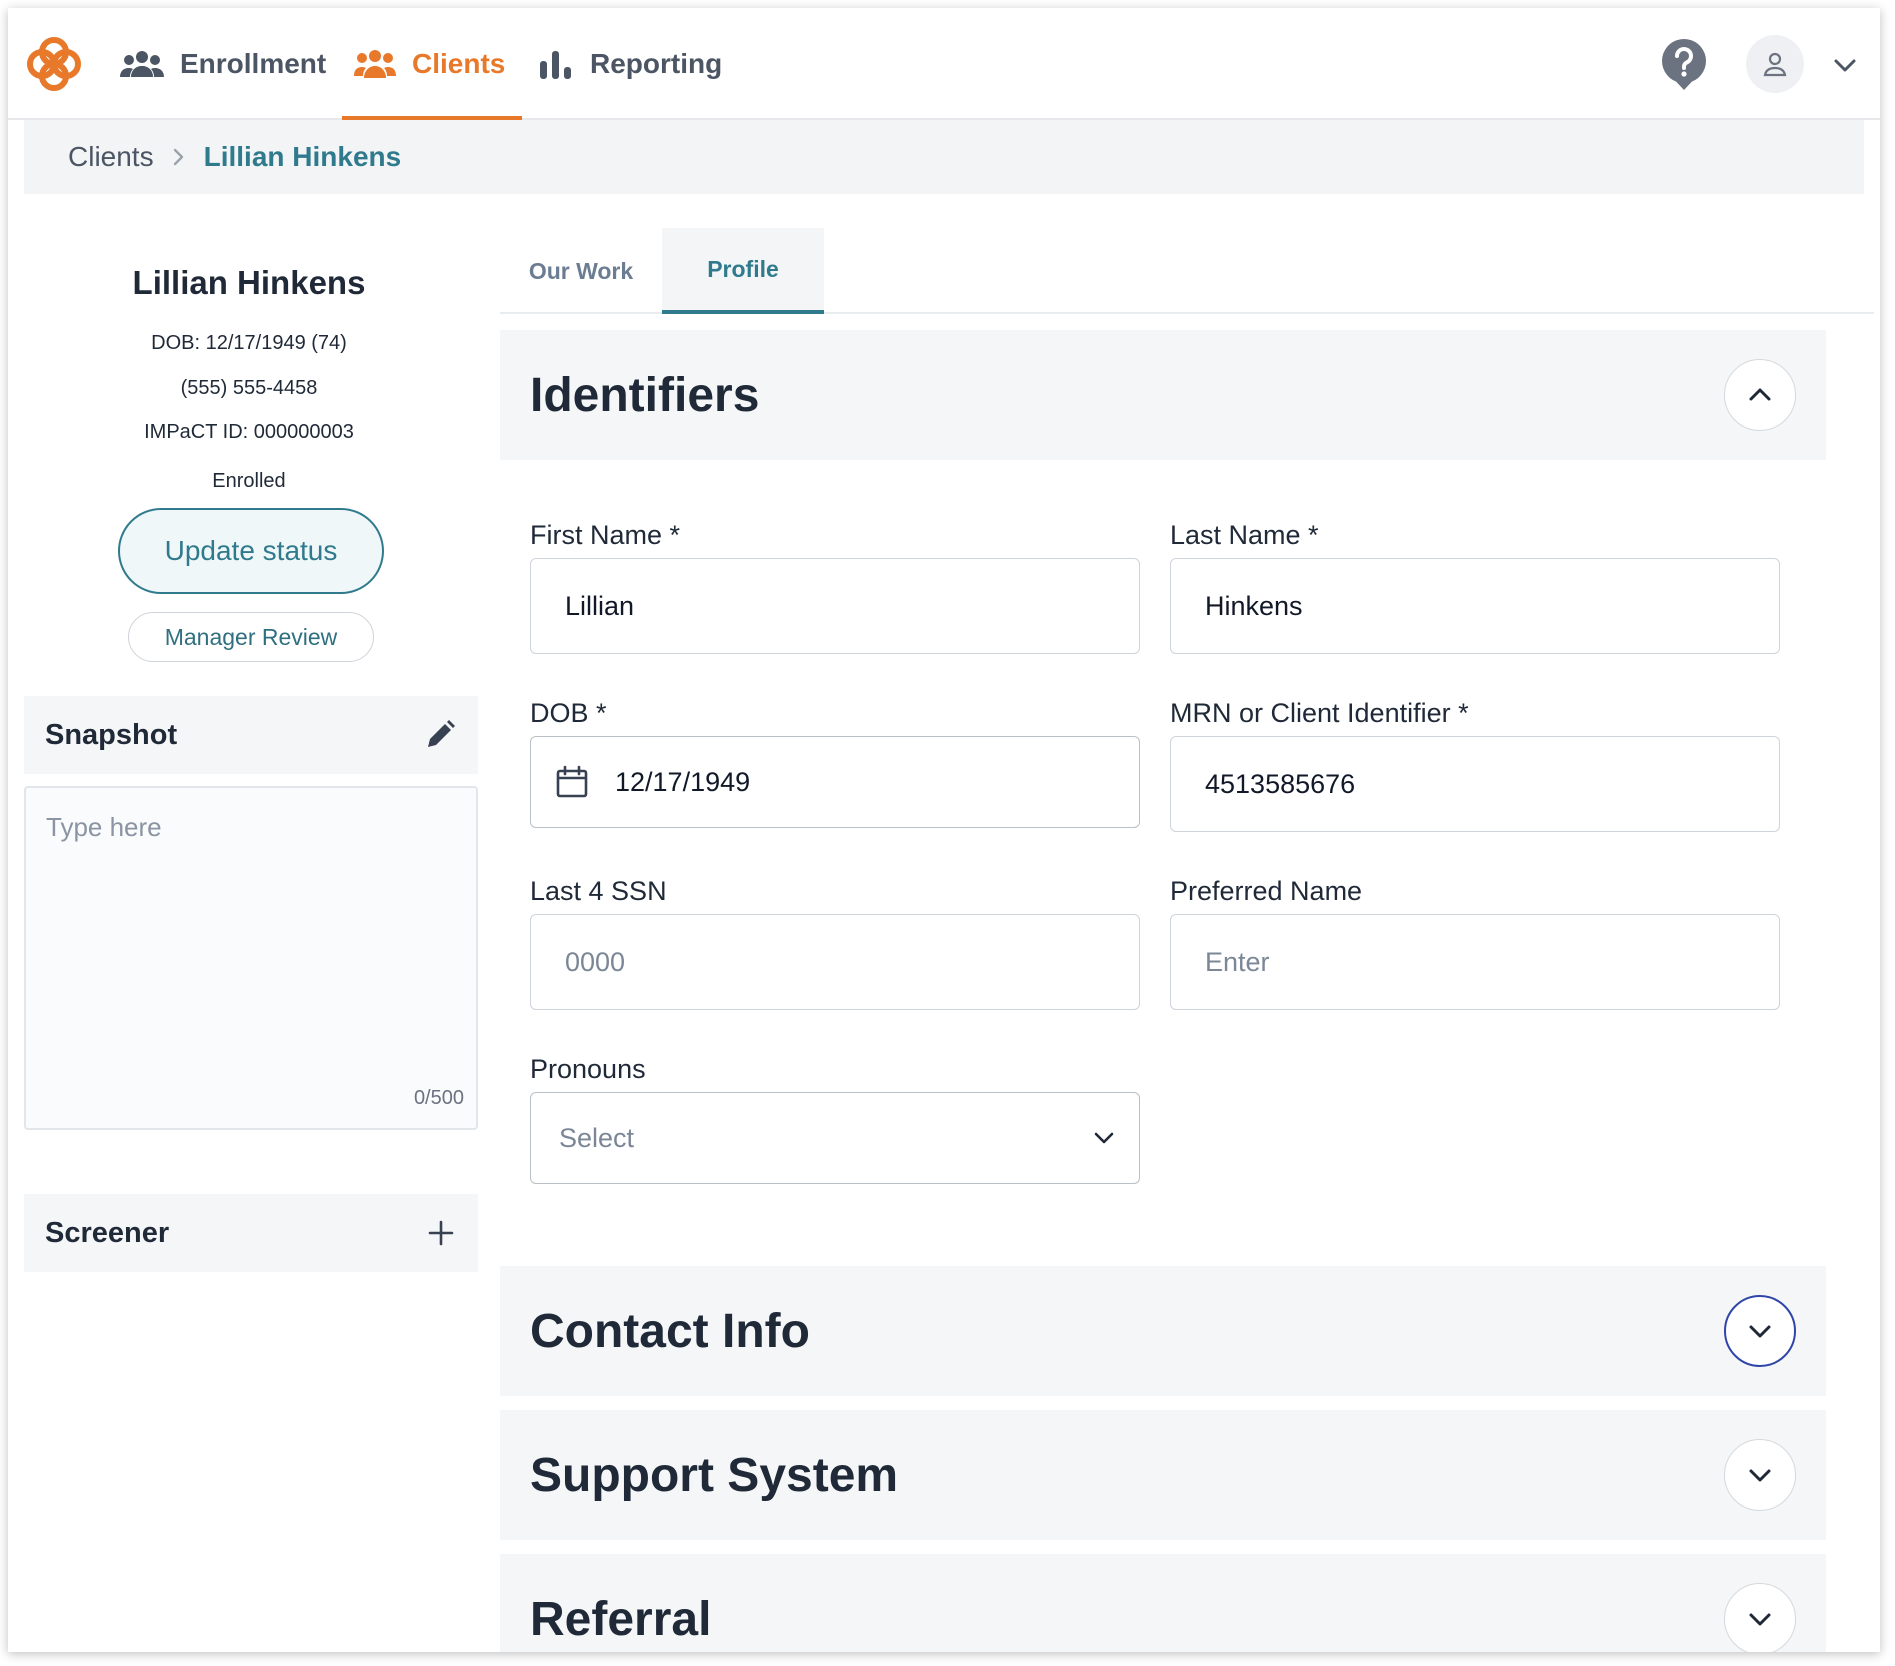  I want to click on client-name: Lillian Hinkens, so click(249, 282).